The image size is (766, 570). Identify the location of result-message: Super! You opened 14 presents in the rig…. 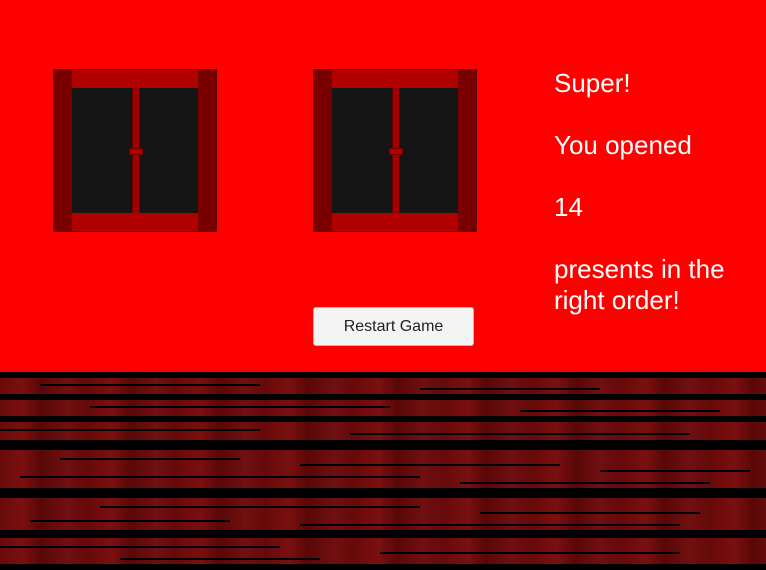
(654, 192).